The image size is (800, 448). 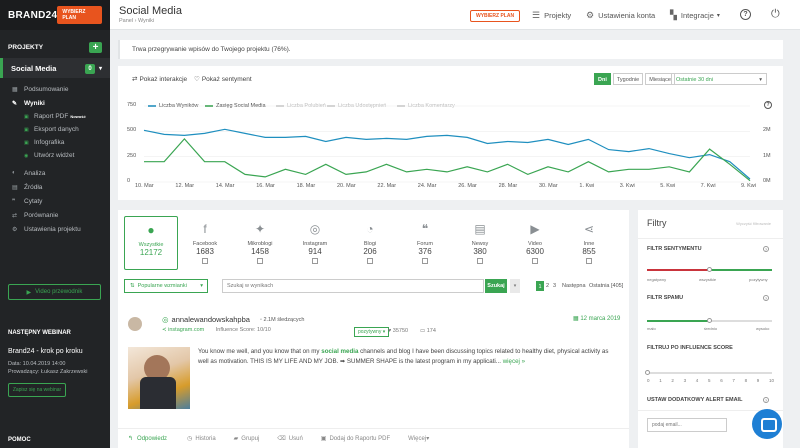 I want to click on sort-select: ⇅ Popularne wzmianki ▾, so click(x=166, y=286).